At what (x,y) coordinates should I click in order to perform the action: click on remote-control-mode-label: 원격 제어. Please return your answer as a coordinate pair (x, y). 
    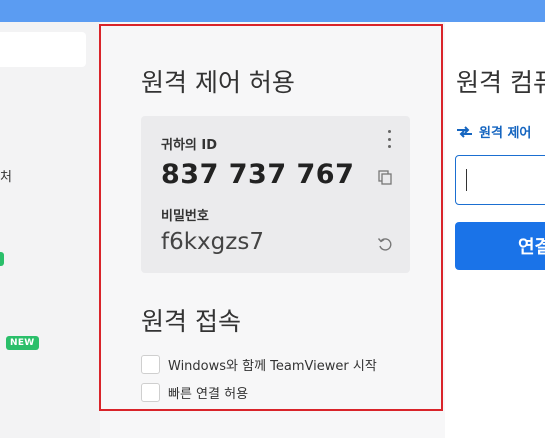
    Looking at the image, I should click on (505, 133).